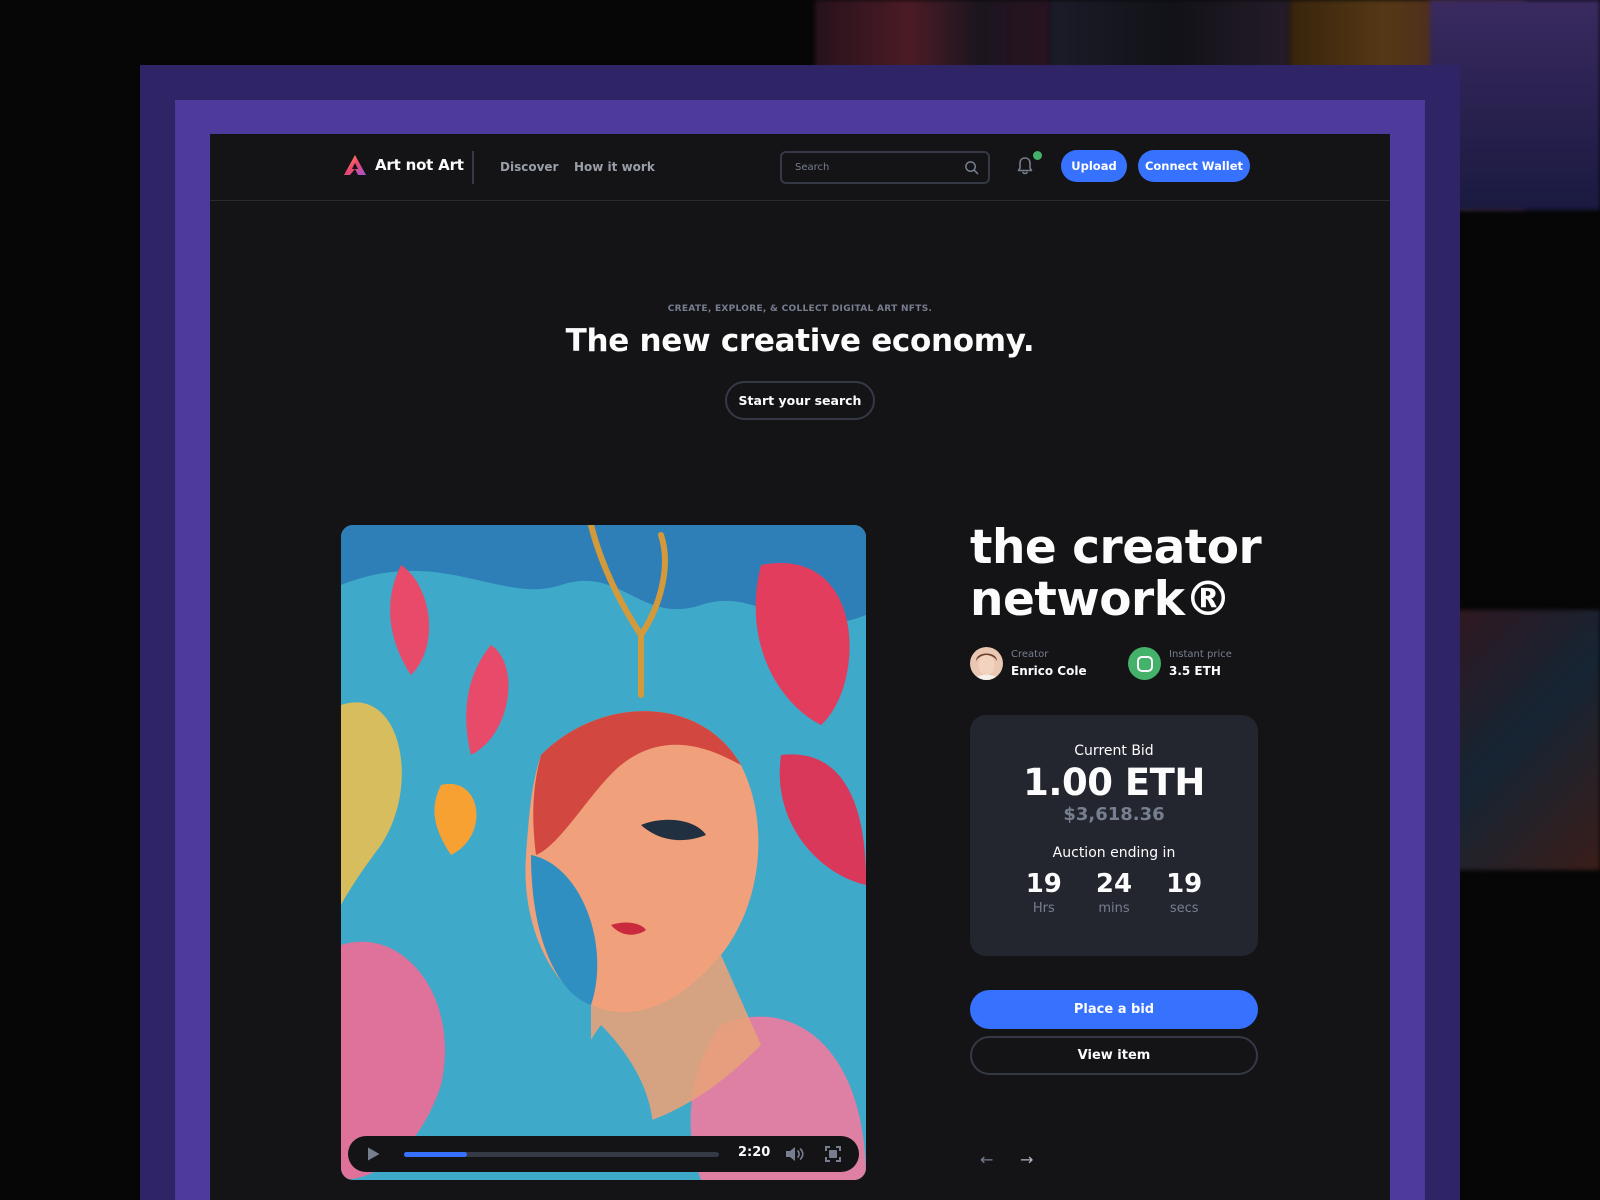 This screenshot has width=1600, height=1200. Describe the element at coordinates (473, 167) in the screenshot. I see `header-divider` at that location.